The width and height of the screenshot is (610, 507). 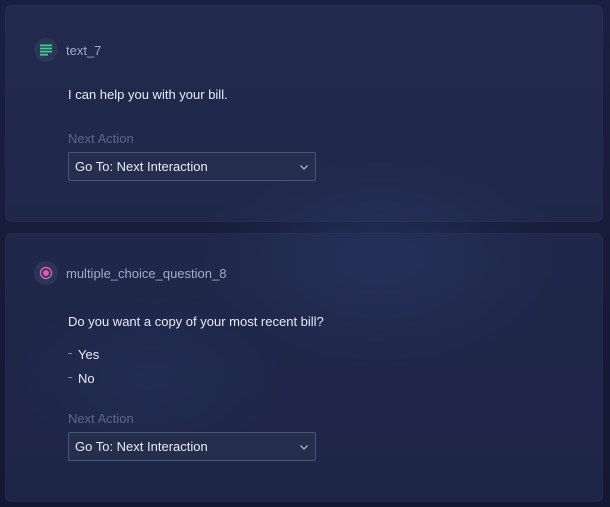 What do you see at coordinates (84, 50) in the screenshot?
I see `node-title: text_7` at bounding box center [84, 50].